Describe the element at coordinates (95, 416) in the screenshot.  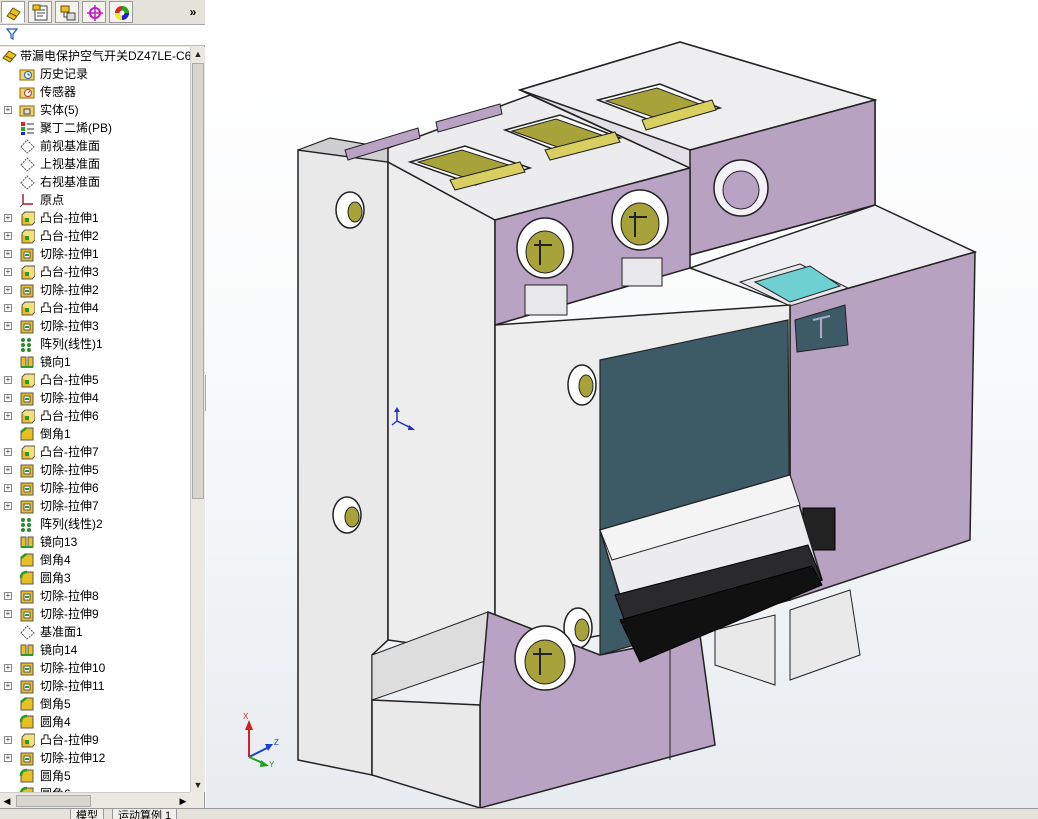
I see `tree-item: + 凸台-拉伸6` at that location.